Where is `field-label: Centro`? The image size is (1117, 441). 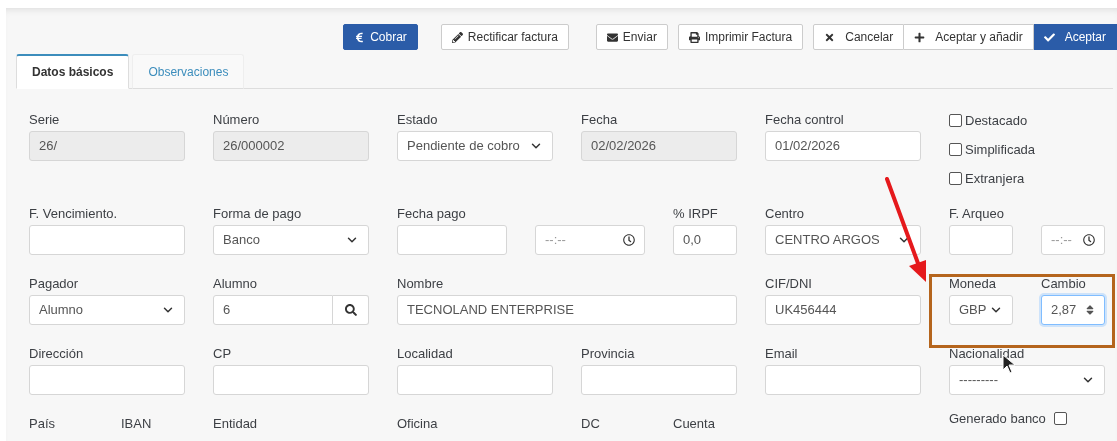
field-label: Centro is located at coordinates (785, 213).